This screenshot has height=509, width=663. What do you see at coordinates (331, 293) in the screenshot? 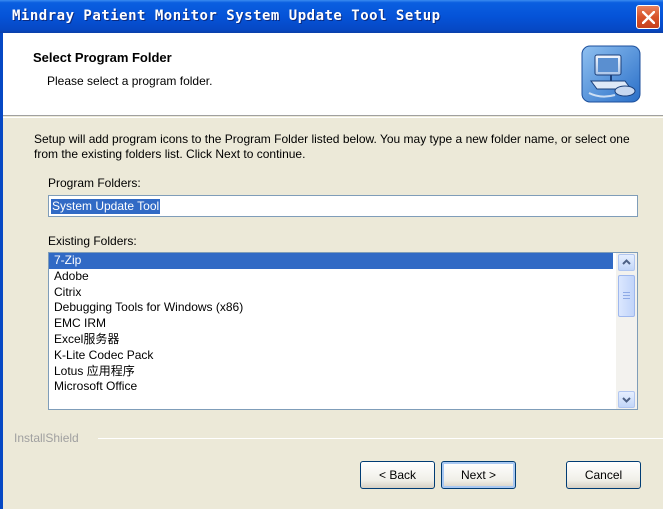
I see `folder-list-item: Citrix` at bounding box center [331, 293].